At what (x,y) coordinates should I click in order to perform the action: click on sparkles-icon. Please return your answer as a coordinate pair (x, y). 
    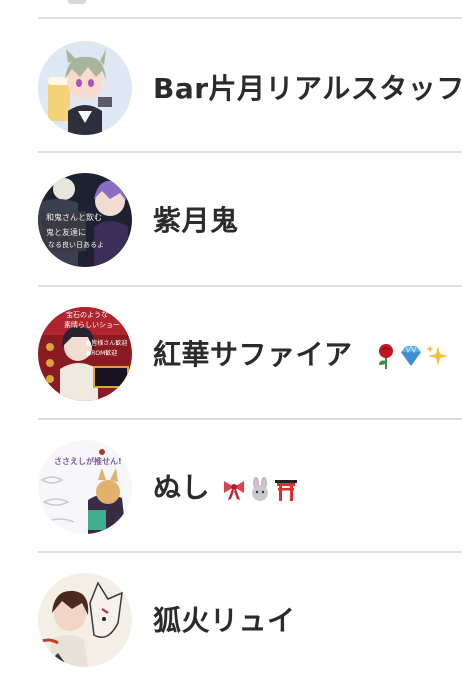
    Looking at the image, I should click on (437, 356).